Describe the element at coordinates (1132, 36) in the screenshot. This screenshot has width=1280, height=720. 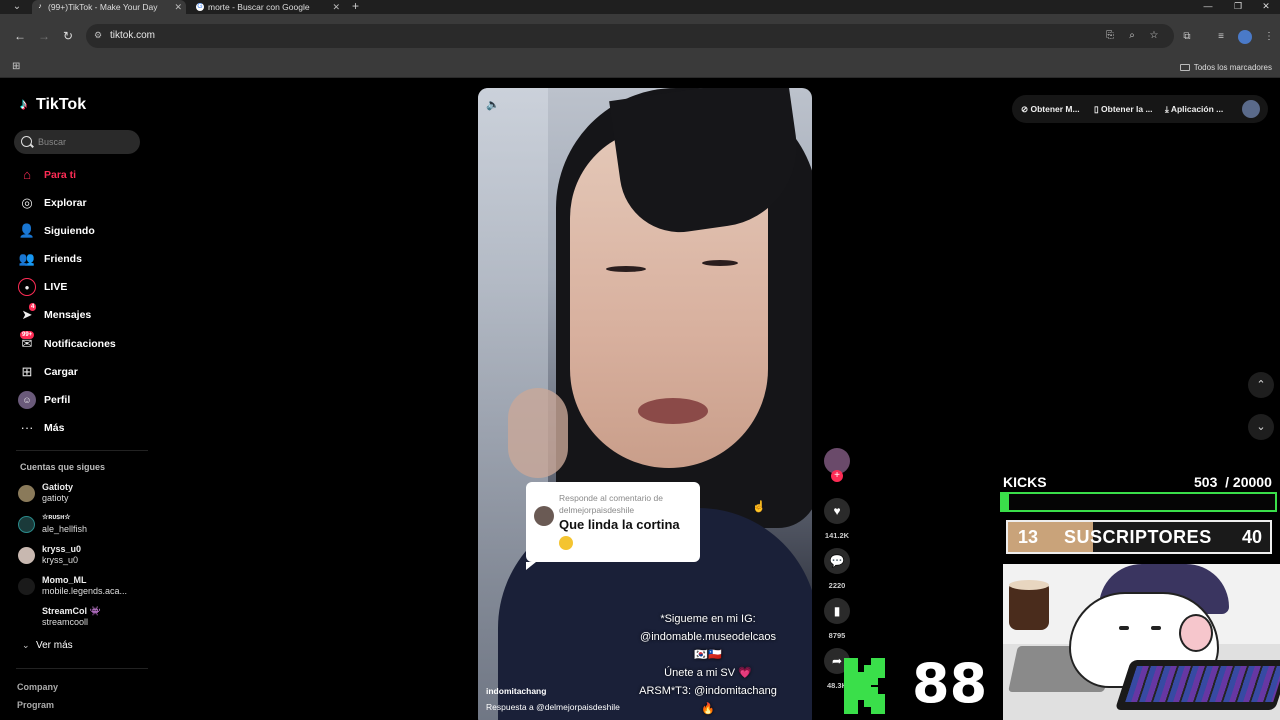
I see `zoom-icon: ⌕` at that location.